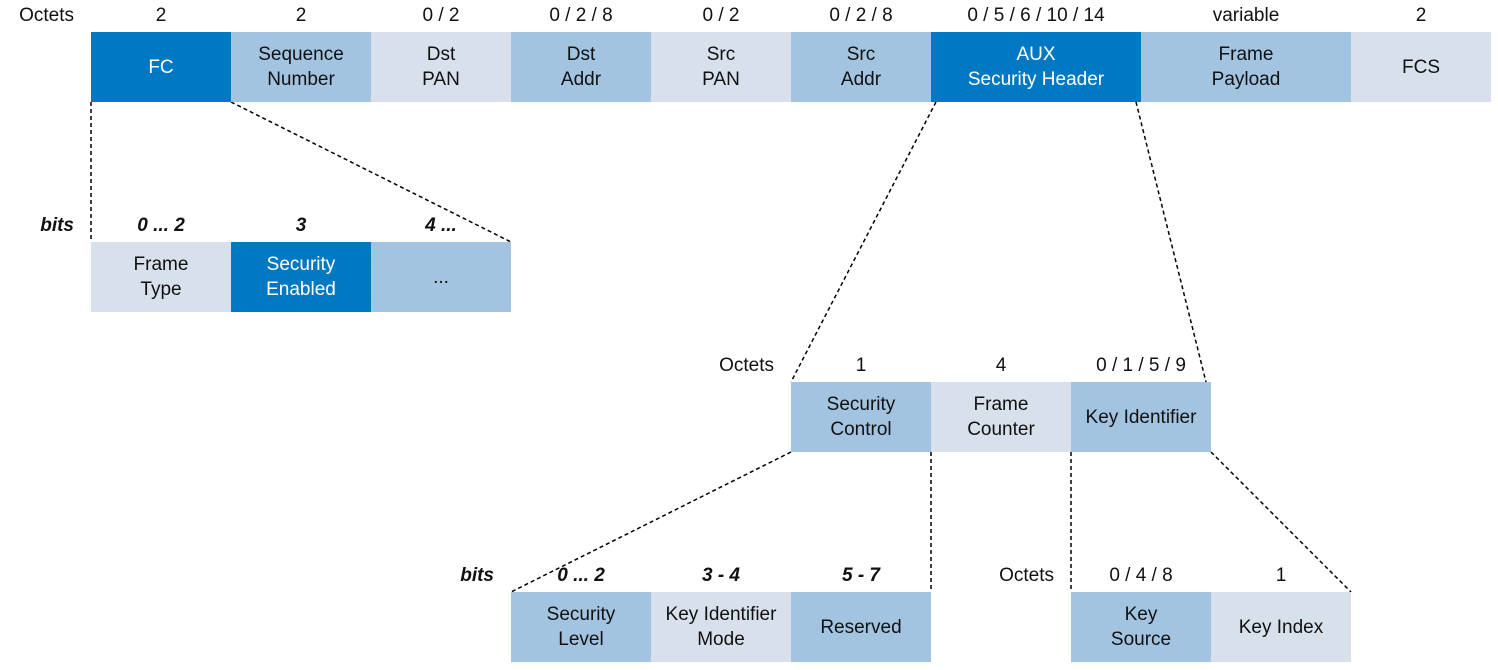 This screenshot has height=670, width=1498. Describe the element at coordinates (861, 575) in the screenshot. I see `field-size: 5 - 7` at that location.